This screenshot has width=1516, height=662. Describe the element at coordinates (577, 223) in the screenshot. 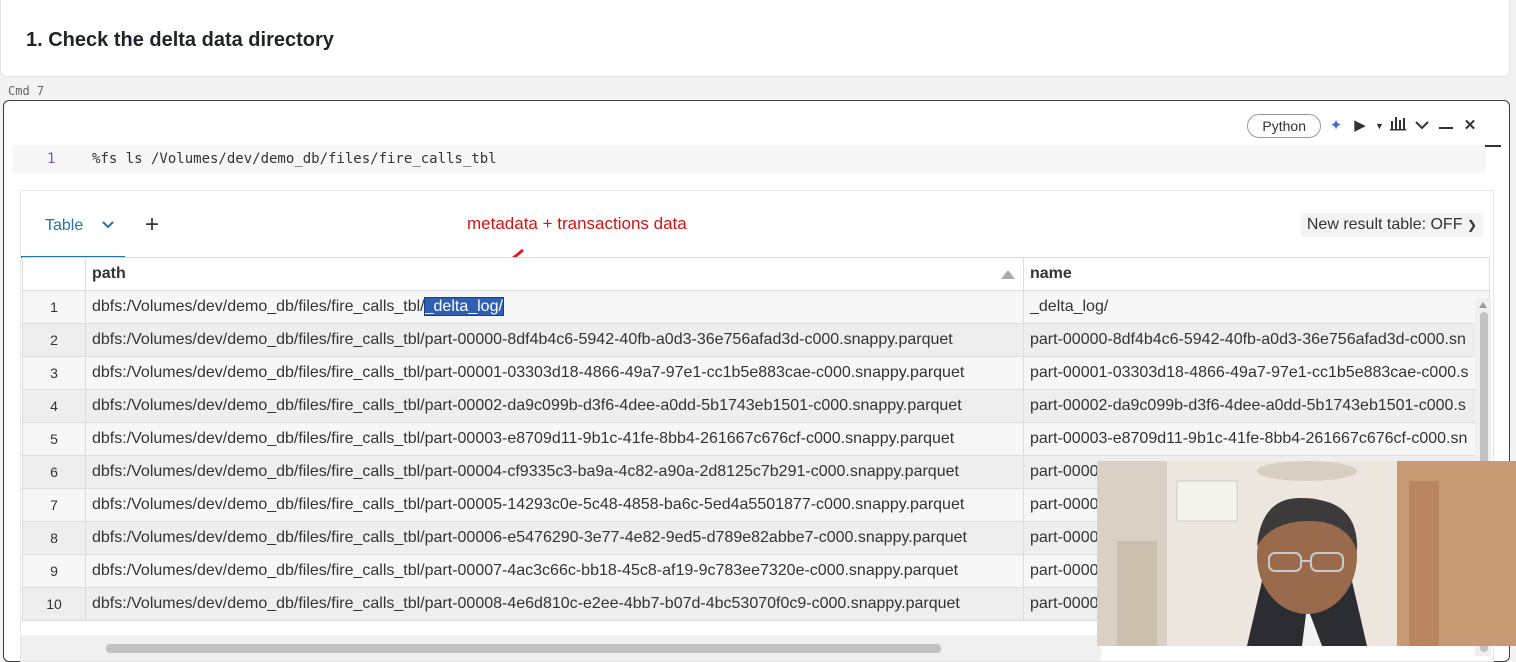

I see `annotation-text: metadata + transactions data` at that location.